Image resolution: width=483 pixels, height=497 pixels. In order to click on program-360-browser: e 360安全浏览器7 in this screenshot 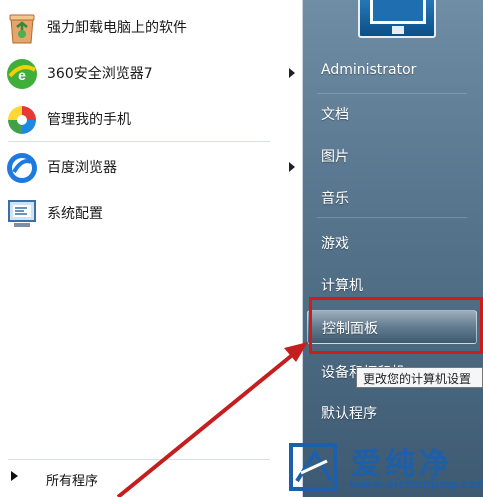, I will do `click(151, 73)`.